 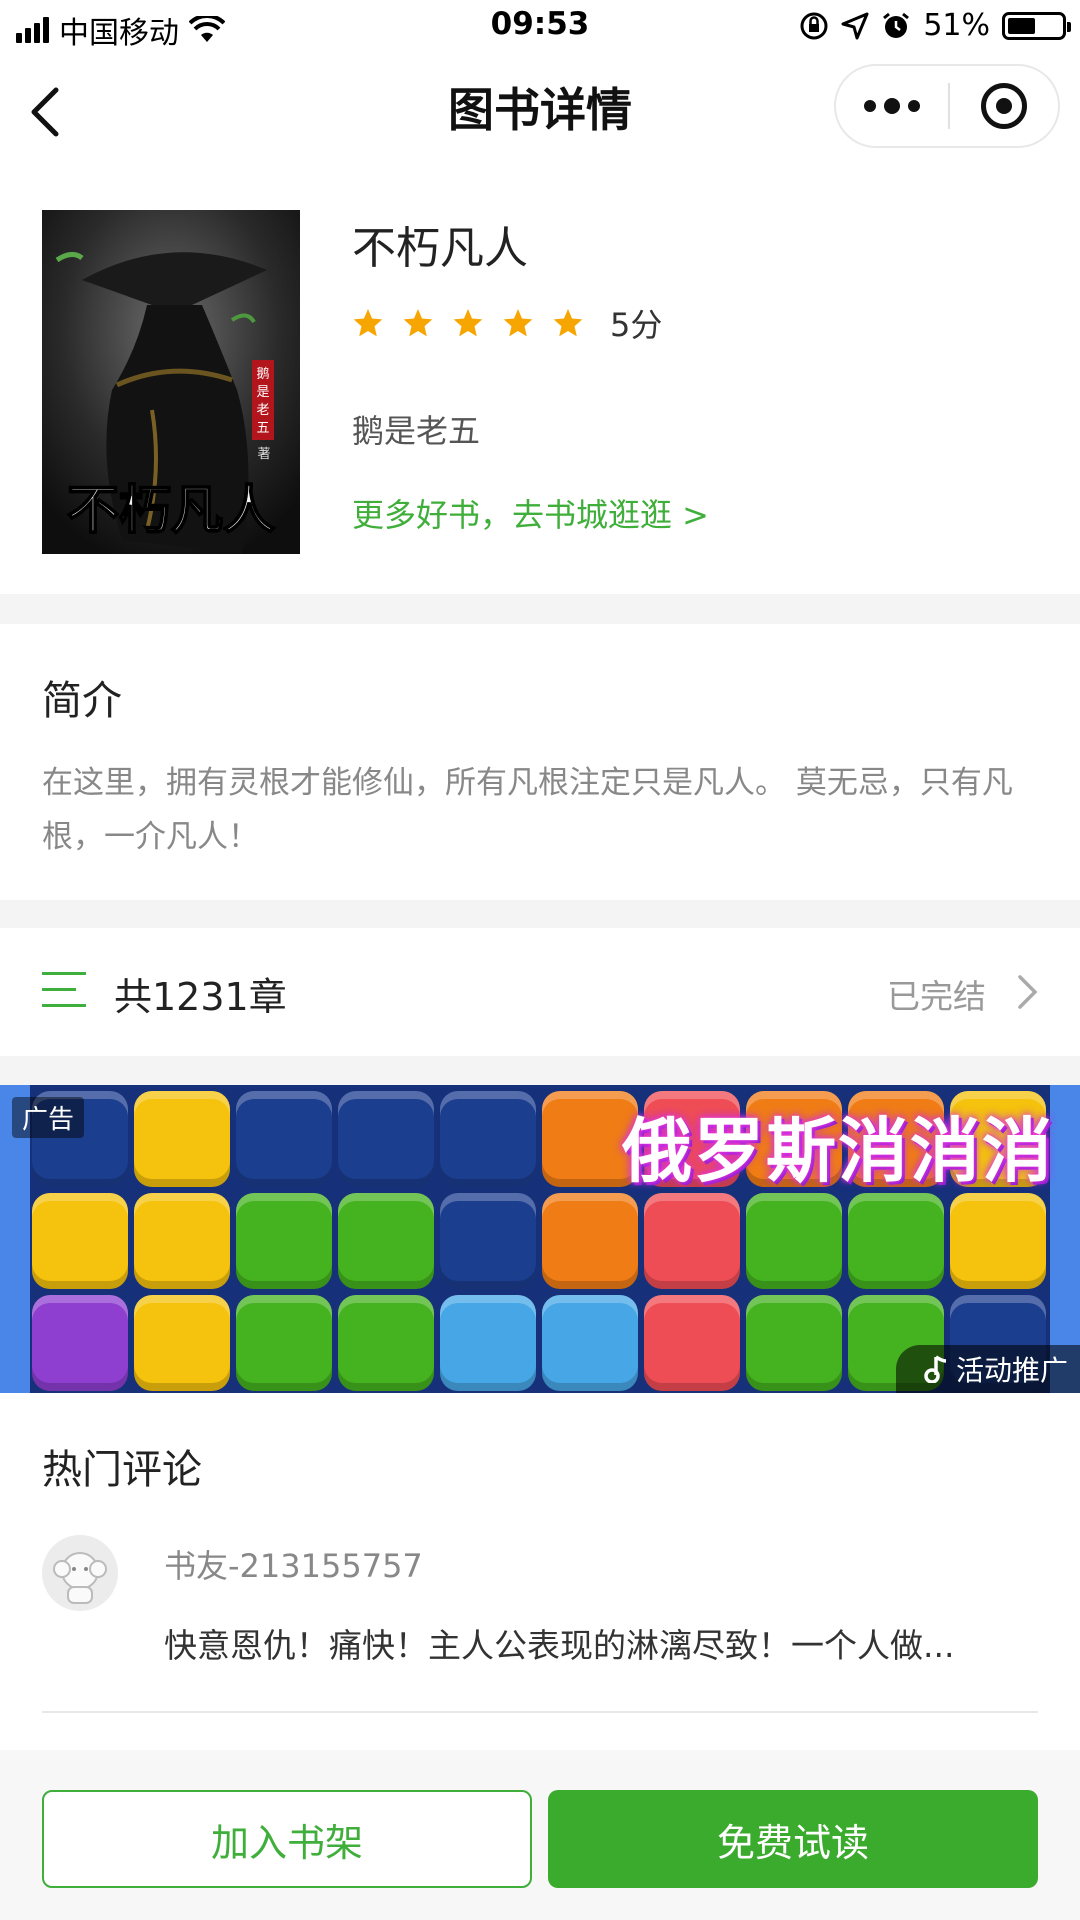 What do you see at coordinates (540, 27) in the screenshot?
I see `status-bar: 中国移动 09:53 51%` at bounding box center [540, 27].